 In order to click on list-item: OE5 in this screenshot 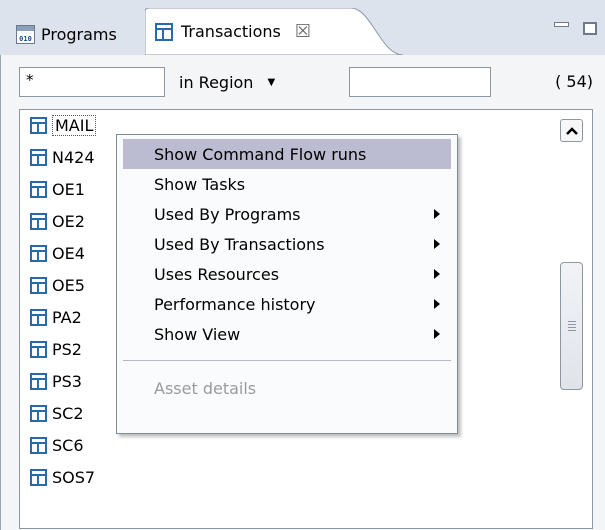, I will do `click(57, 285)`.